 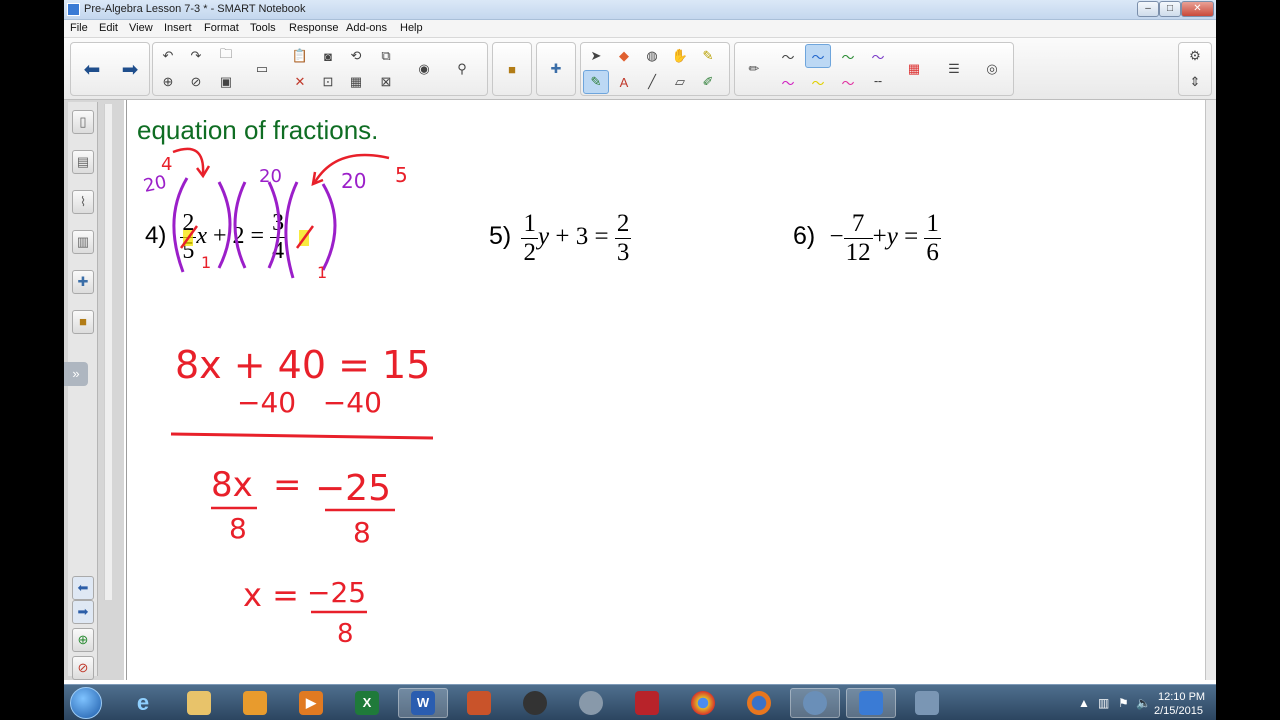 What do you see at coordinates (83, 202) in the screenshot?
I see `attachments-tab: ⌇` at bounding box center [83, 202].